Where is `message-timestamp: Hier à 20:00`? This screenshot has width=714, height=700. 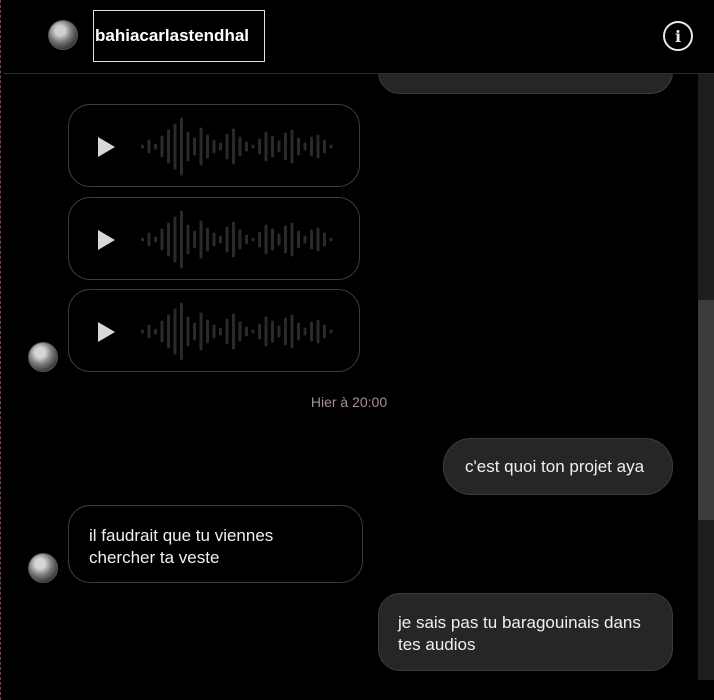 message-timestamp: Hier à 20:00 is located at coordinates (349, 402).